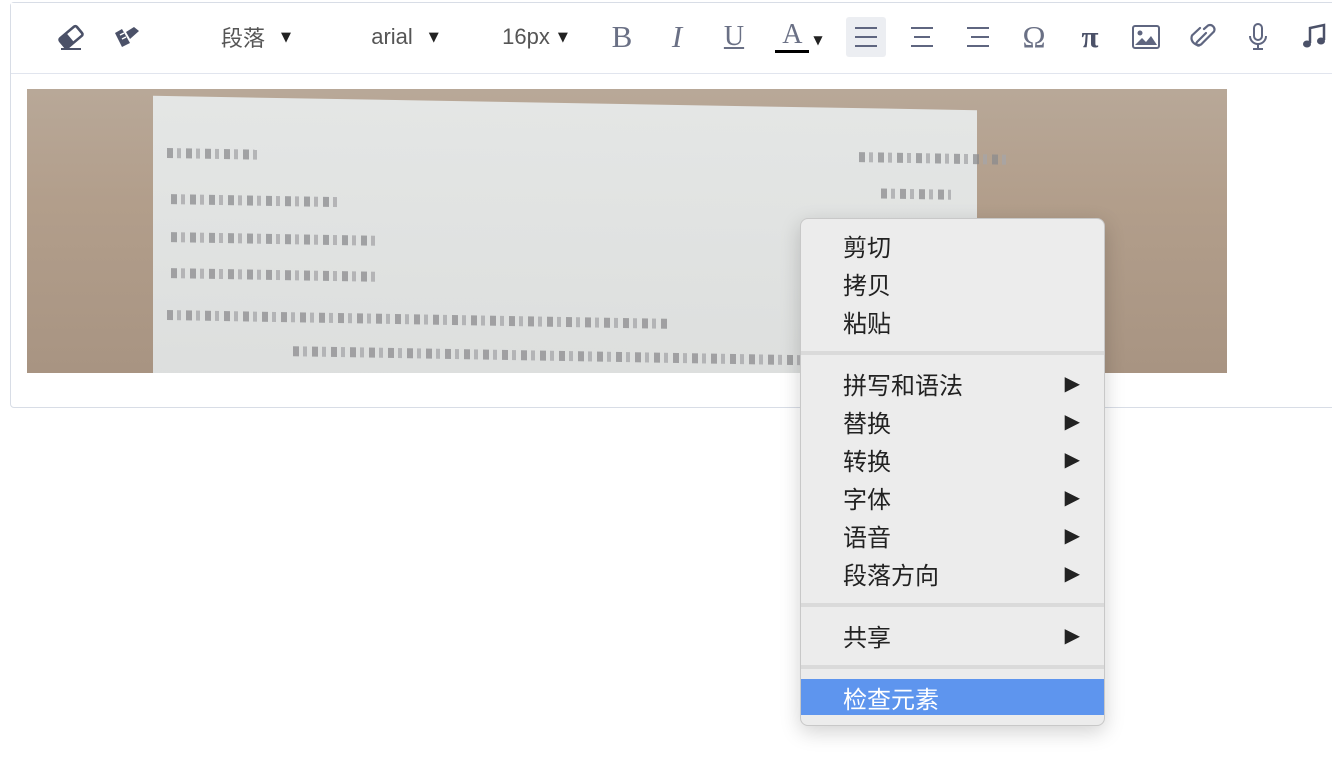  Describe the element at coordinates (978, 37) in the screenshot. I see `align-right-icon` at that location.